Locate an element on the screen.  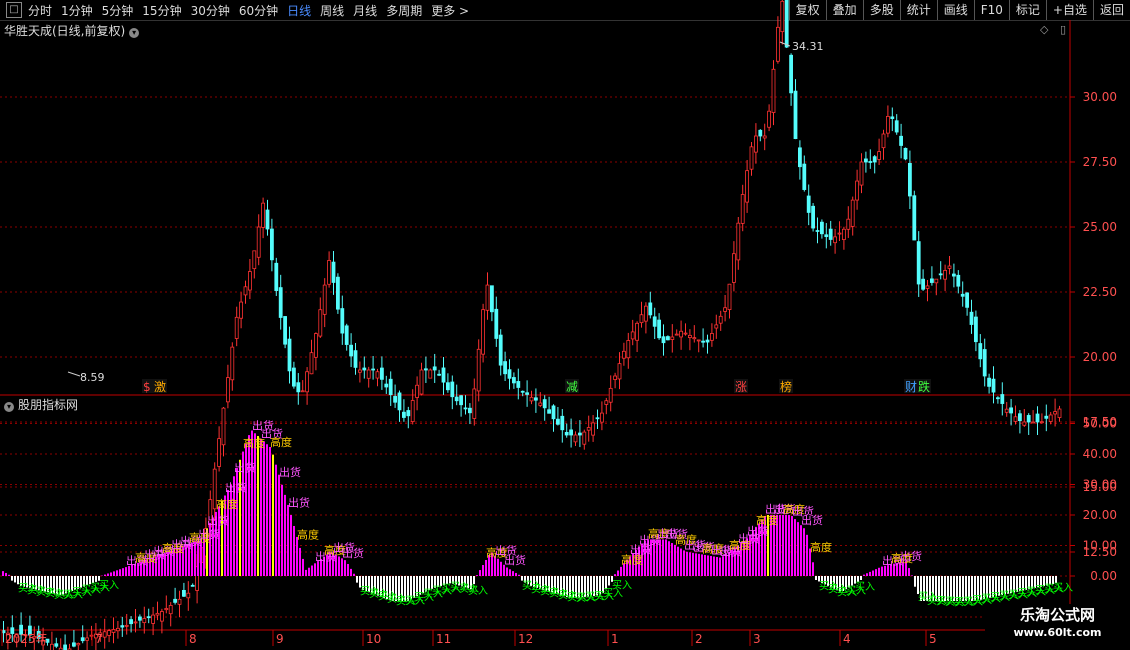
ind-ytick-label: 10.00 is located at coordinates (1100, 546).